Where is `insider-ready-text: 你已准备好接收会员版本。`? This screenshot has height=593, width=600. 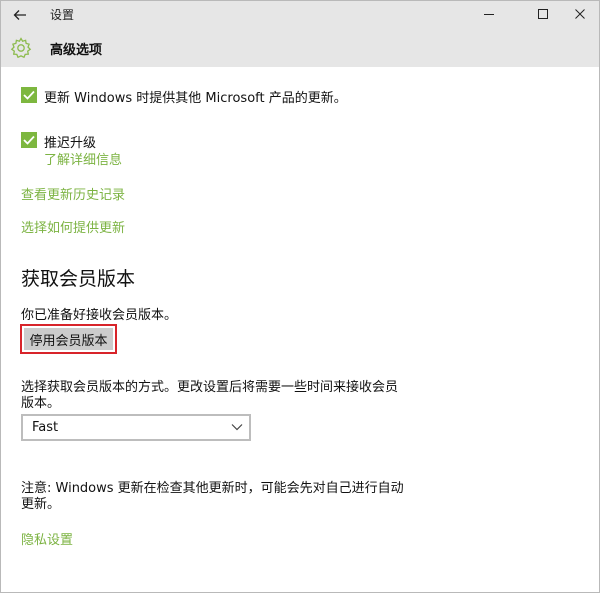
insider-ready-text: 你已准备好接收会员版本。 is located at coordinates (99, 315).